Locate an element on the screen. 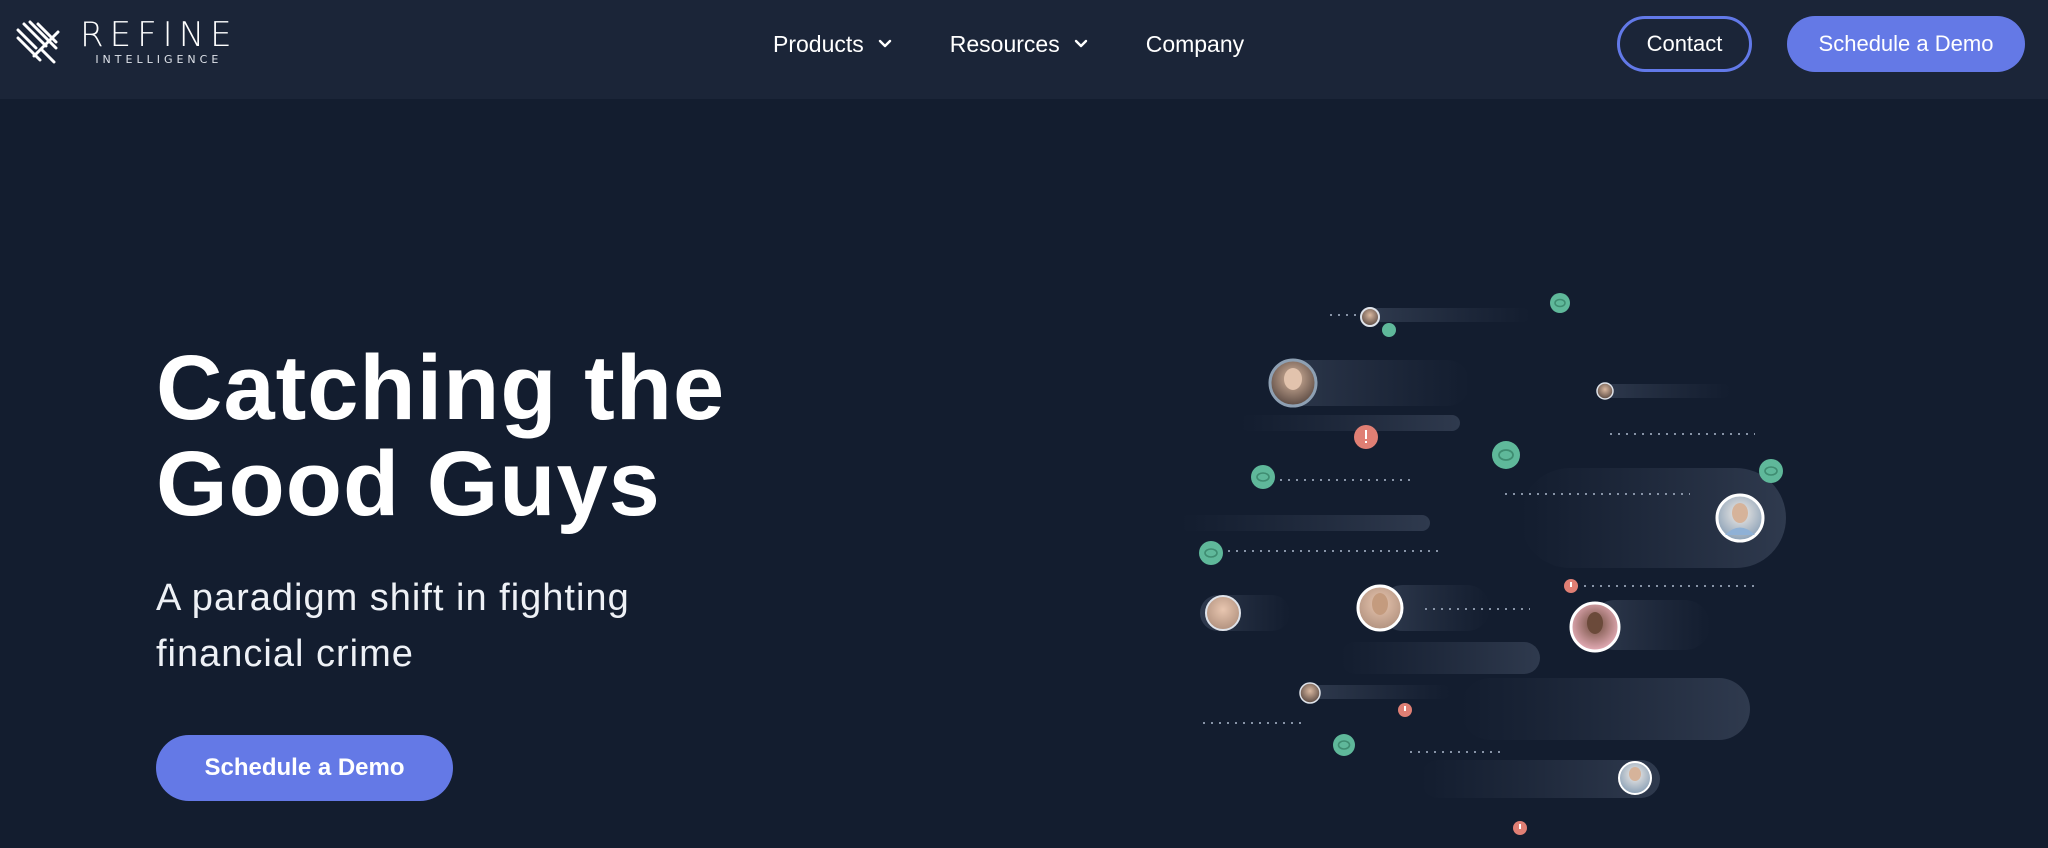  nav-item-label: Company is located at coordinates (1195, 43).